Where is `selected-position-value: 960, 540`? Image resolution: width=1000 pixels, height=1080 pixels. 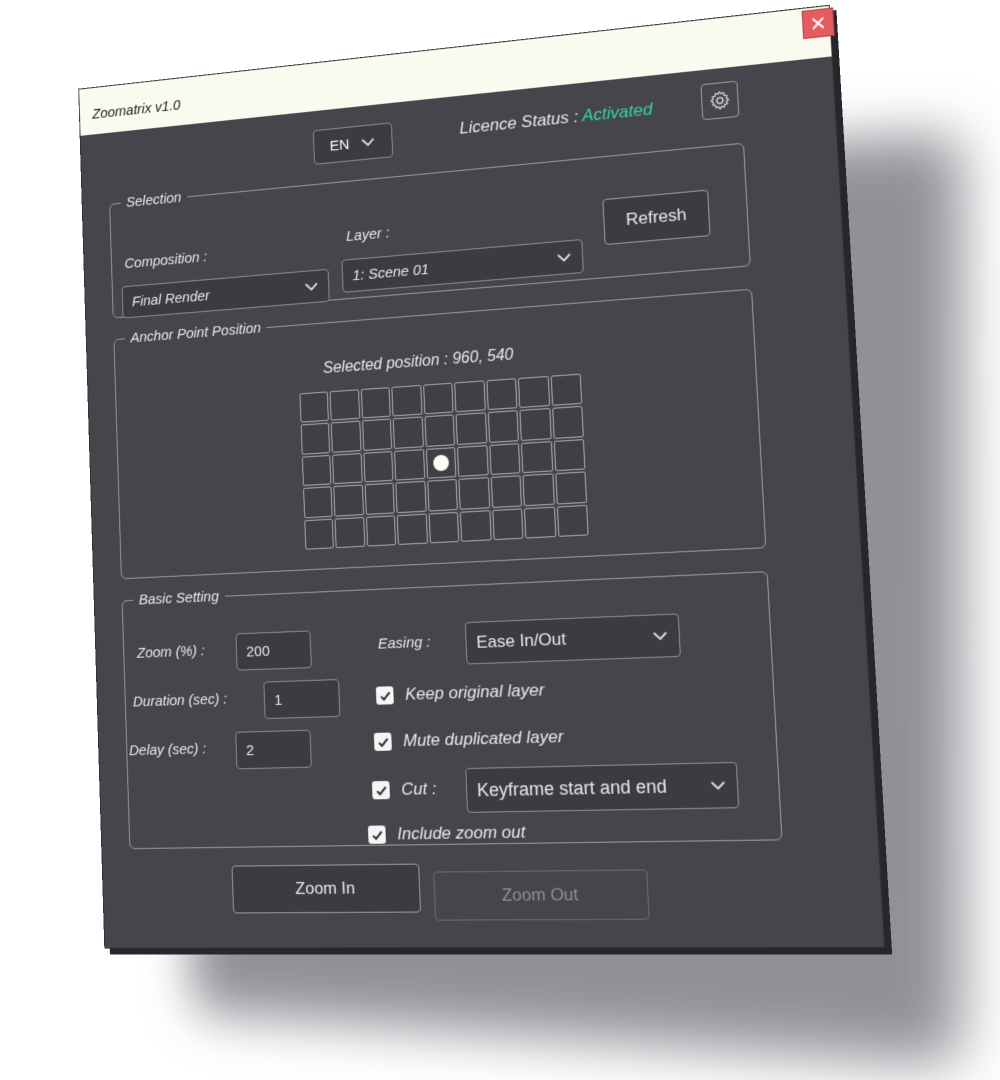 selected-position-value: 960, 540 is located at coordinates (483, 356).